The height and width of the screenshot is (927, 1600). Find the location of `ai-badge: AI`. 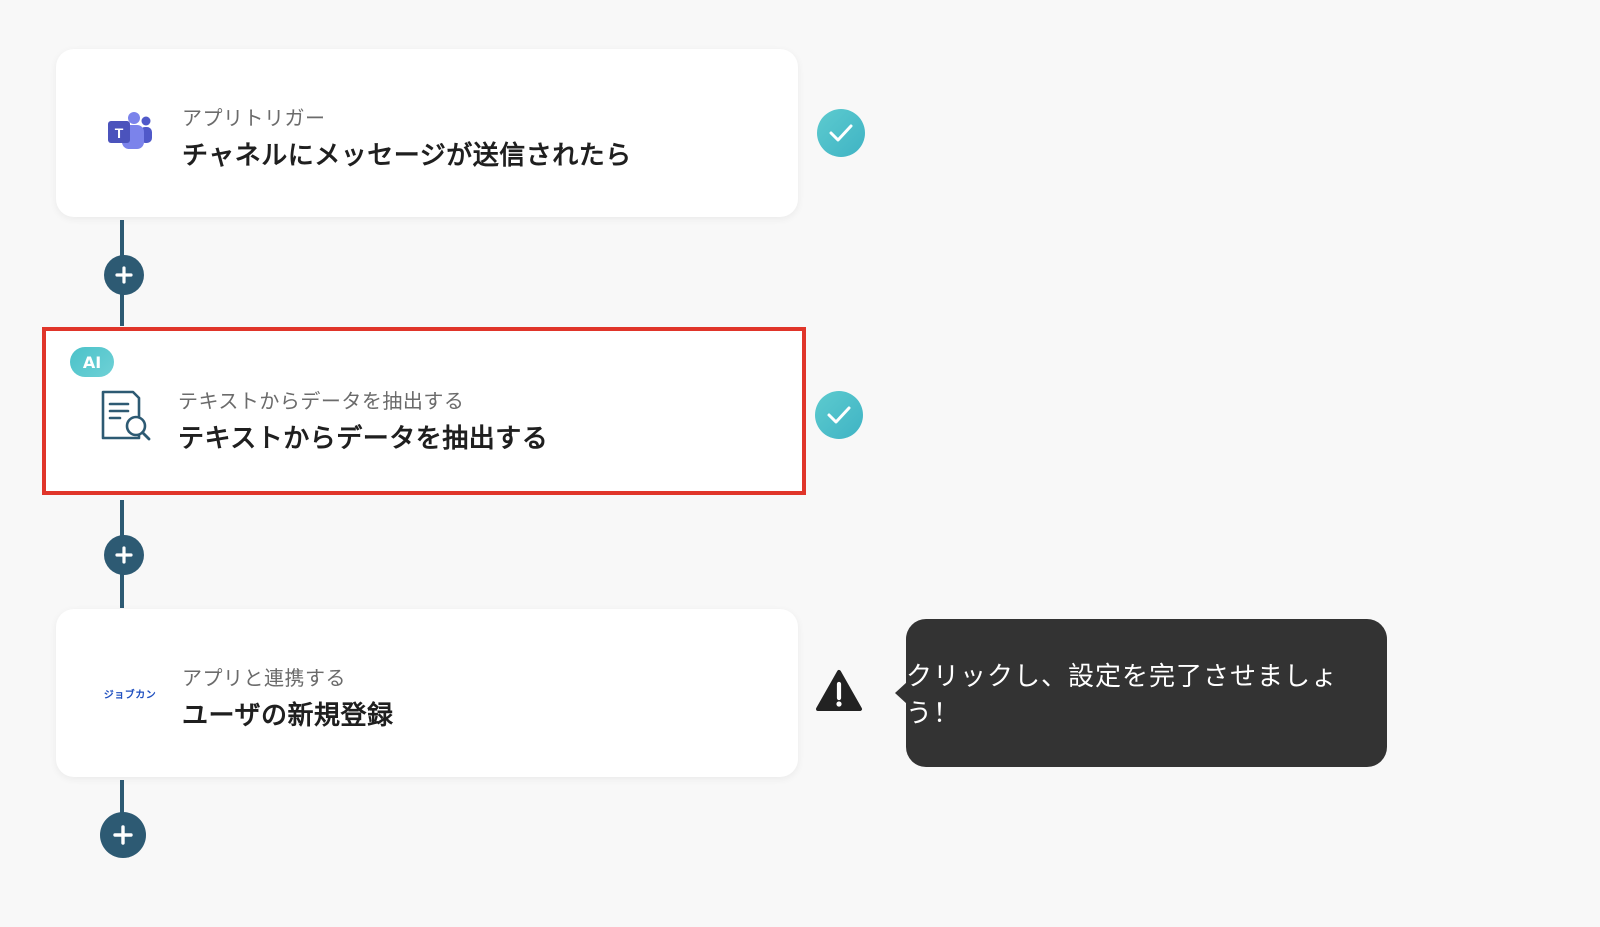

ai-badge: AI is located at coordinates (92, 362).